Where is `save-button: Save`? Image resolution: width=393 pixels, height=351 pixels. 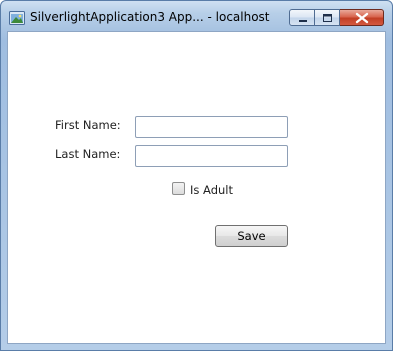 save-button: Save is located at coordinates (251, 236).